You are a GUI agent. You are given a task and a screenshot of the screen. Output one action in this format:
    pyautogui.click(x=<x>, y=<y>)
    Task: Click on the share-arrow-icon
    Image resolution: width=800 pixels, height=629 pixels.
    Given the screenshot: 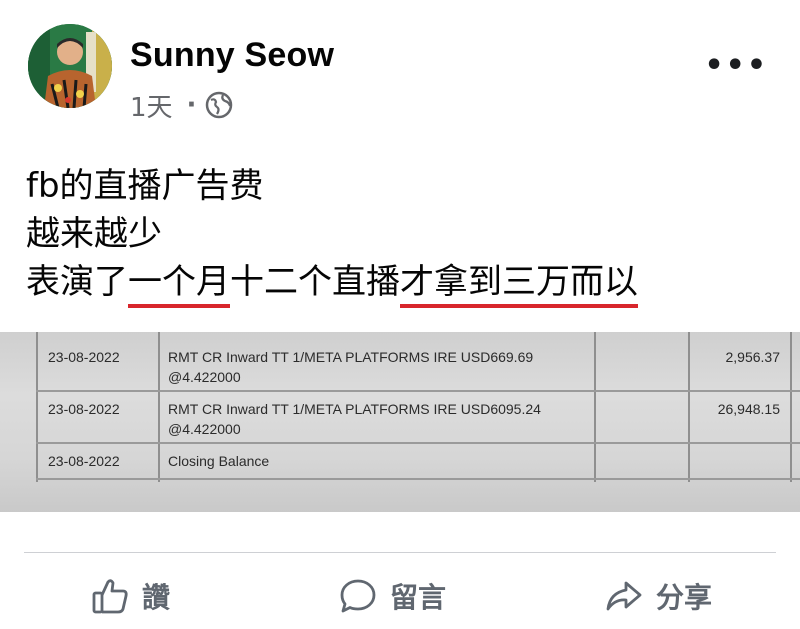 What is the action you would take?
    pyautogui.click(x=624, y=596)
    